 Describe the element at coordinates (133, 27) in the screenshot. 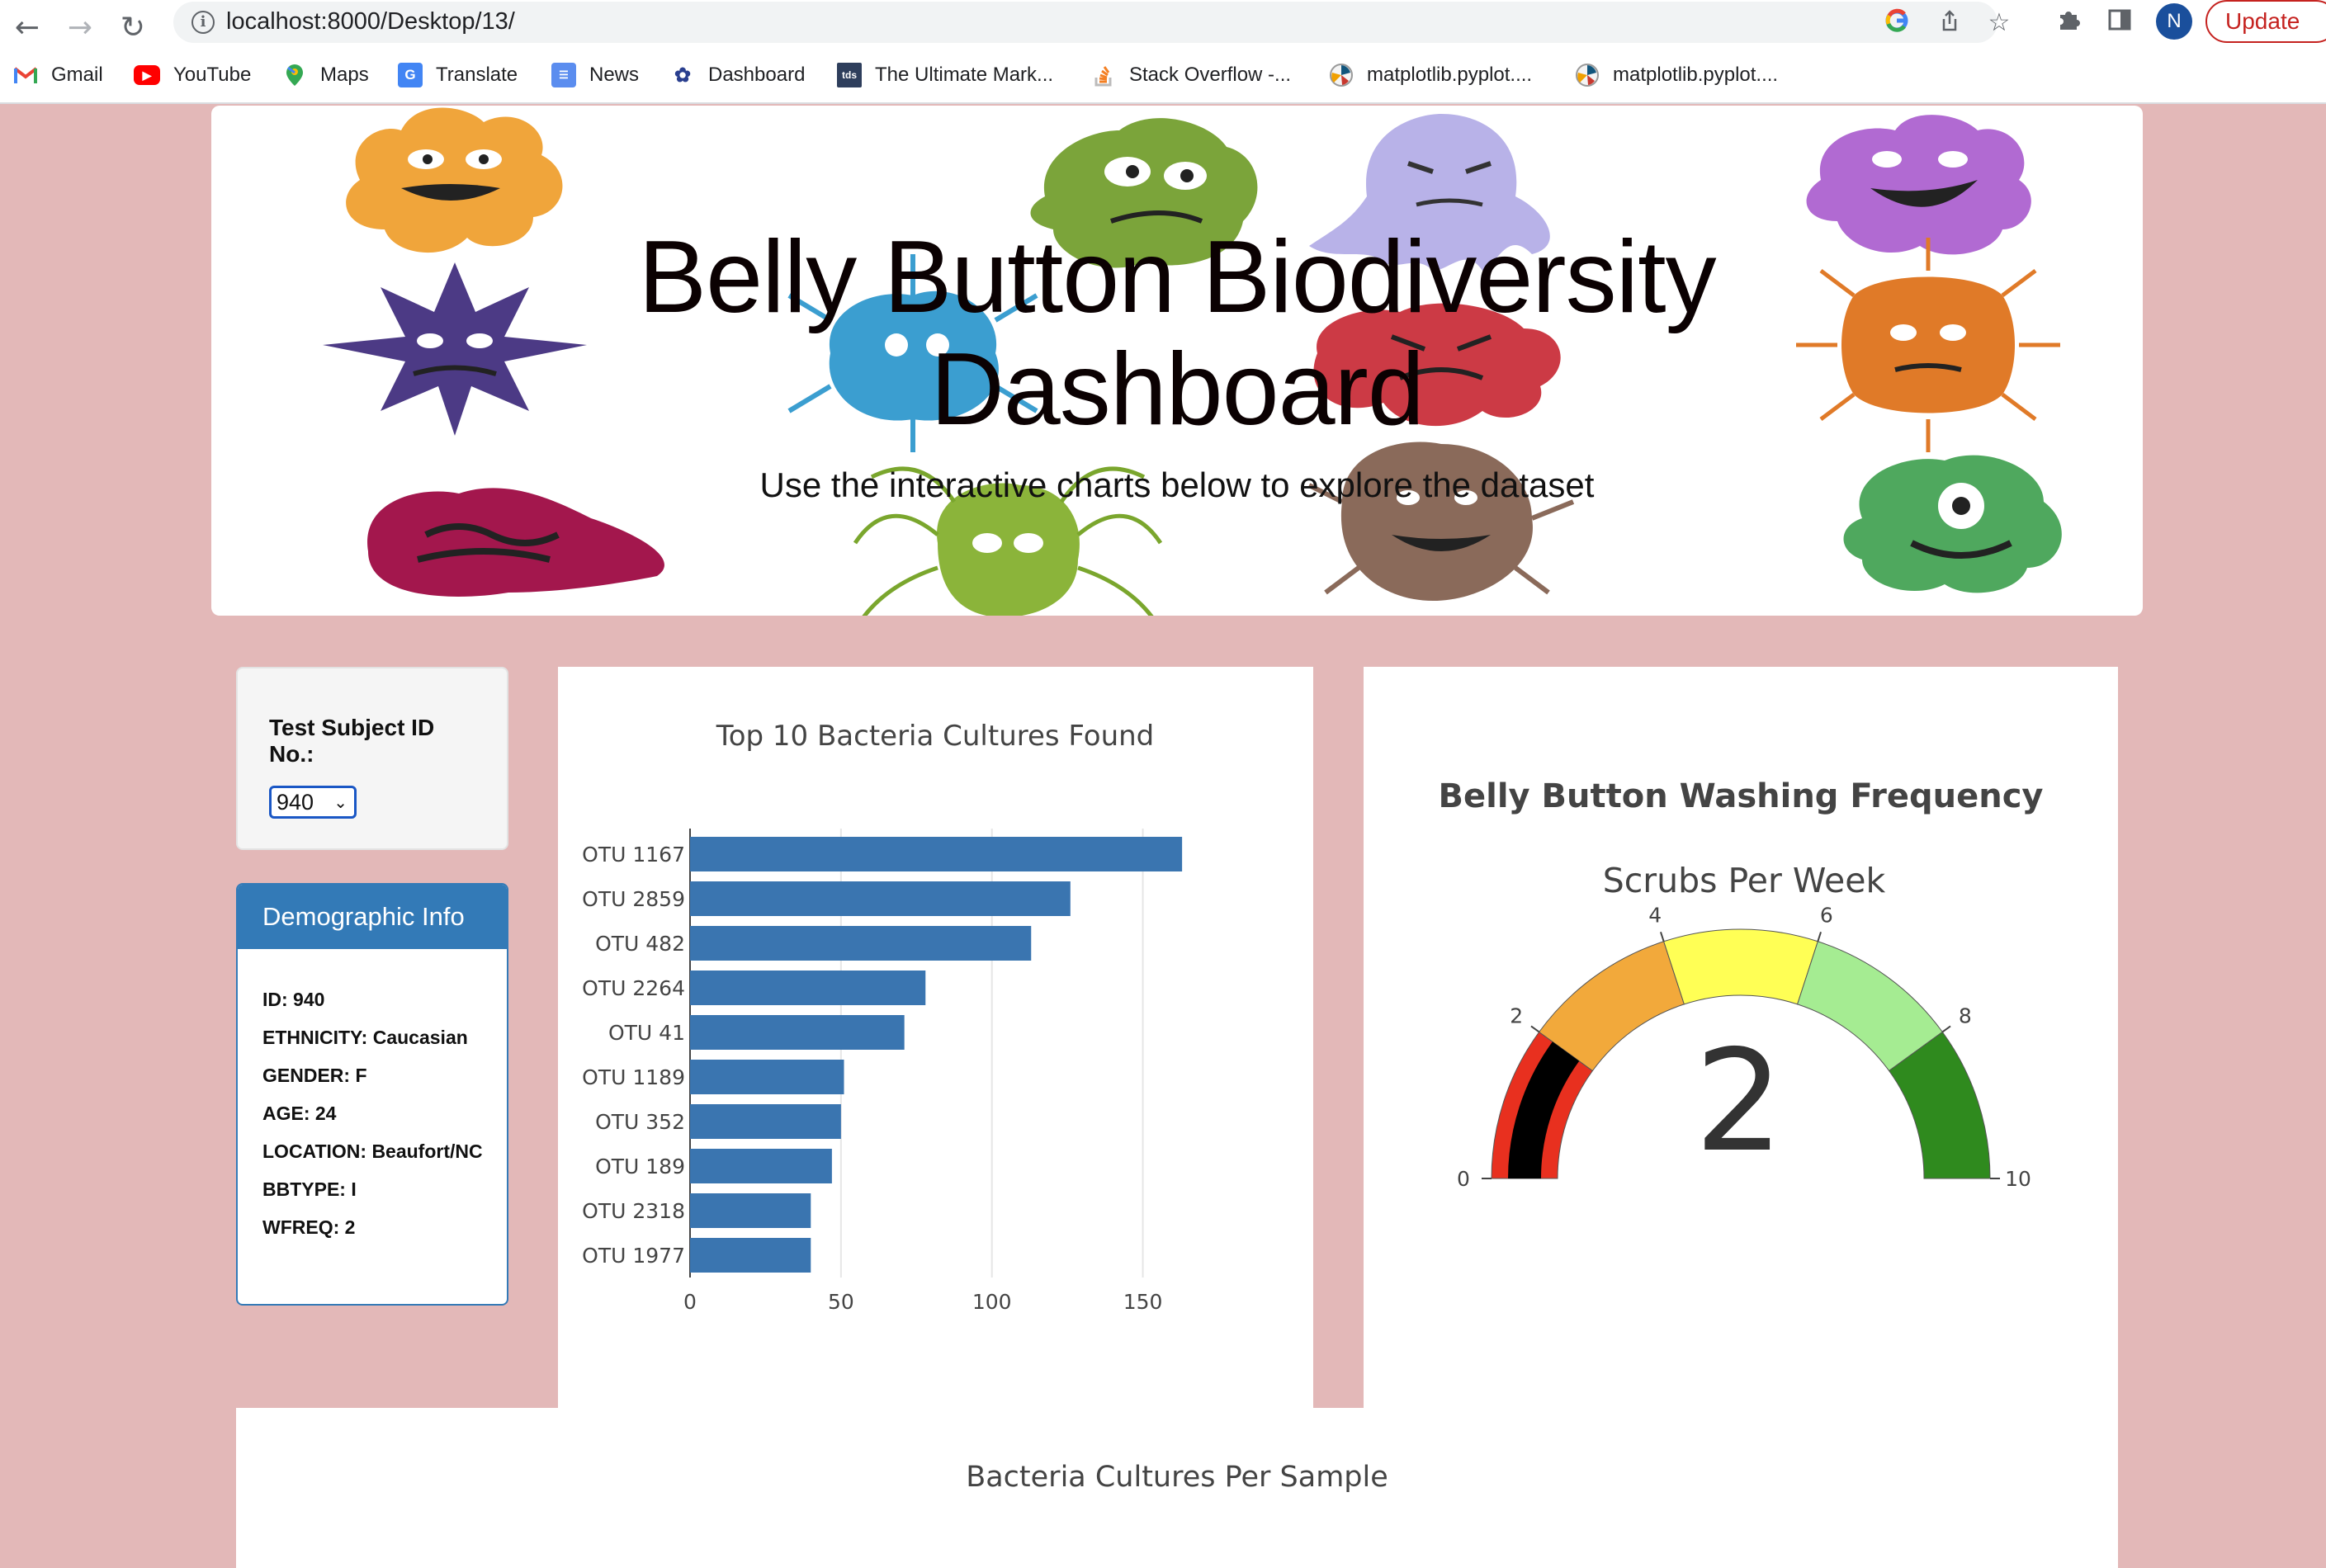

I see `reload-icon: ↻` at that location.